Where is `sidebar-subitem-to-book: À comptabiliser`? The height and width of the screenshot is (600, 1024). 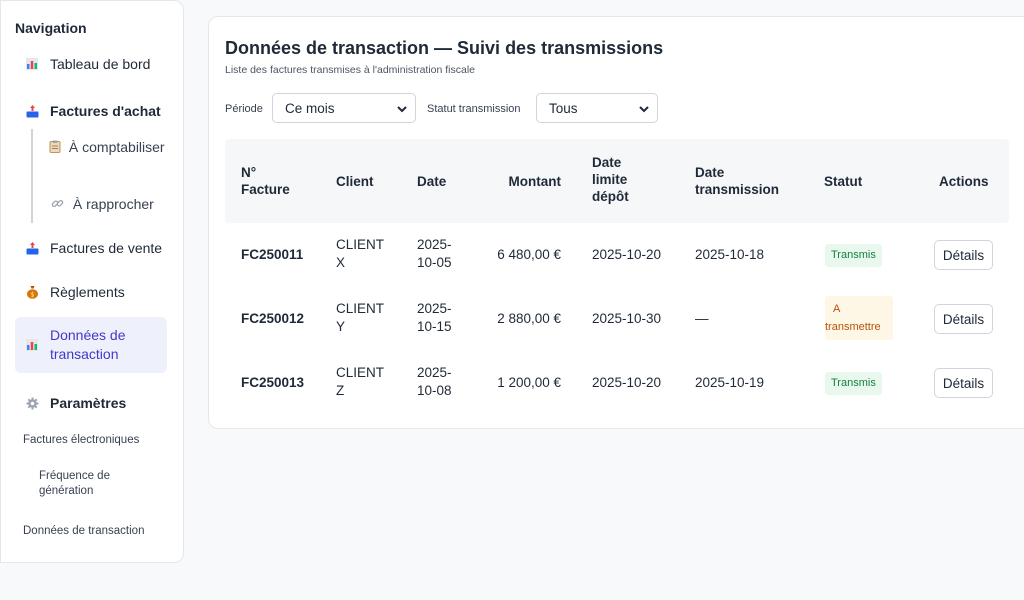 sidebar-subitem-to-book: À comptabiliser is located at coordinates (109, 147).